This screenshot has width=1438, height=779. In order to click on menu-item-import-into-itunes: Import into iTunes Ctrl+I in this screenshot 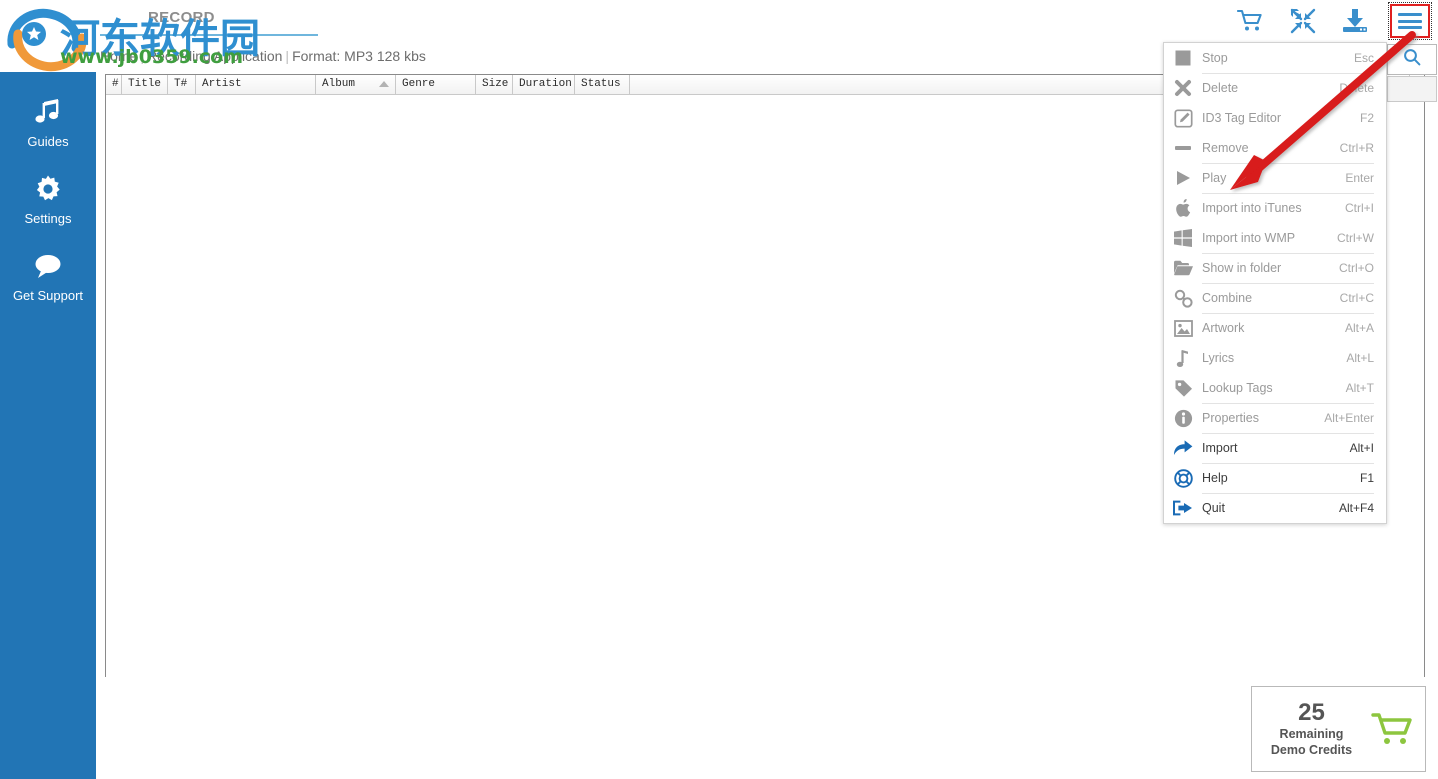, I will do `click(1275, 208)`.